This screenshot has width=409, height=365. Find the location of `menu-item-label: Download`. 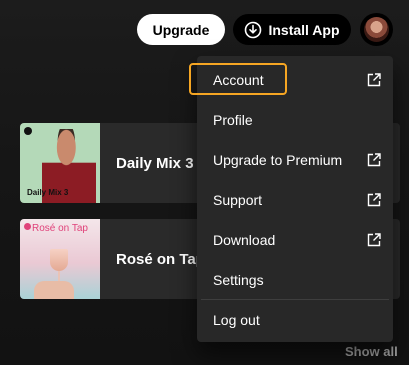

menu-item-label: Download is located at coordinates (244, 240).